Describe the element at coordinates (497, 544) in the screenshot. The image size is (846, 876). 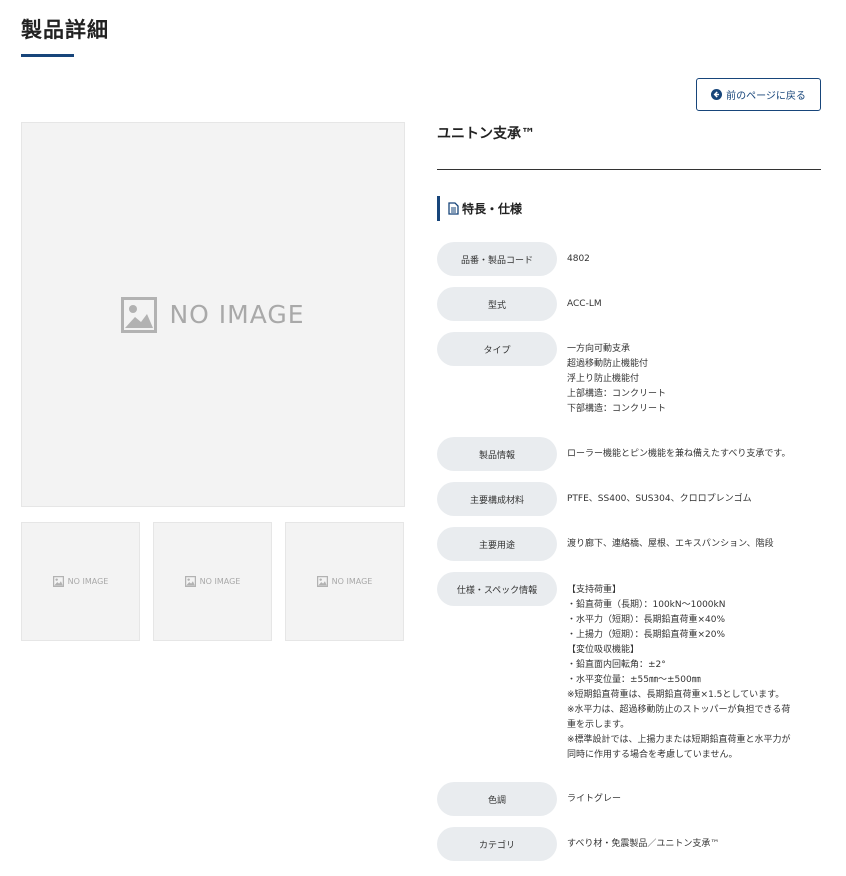
I see `spec-label: 主要用途` at that location.